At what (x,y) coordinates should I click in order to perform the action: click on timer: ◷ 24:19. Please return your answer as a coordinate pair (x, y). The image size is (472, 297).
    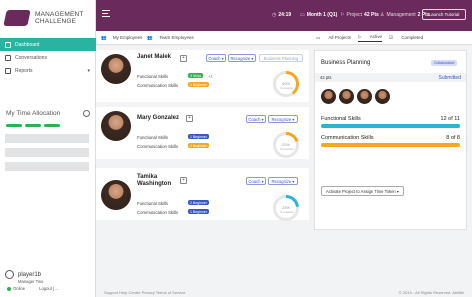
    Looking at the image, I should click on (281, 15).